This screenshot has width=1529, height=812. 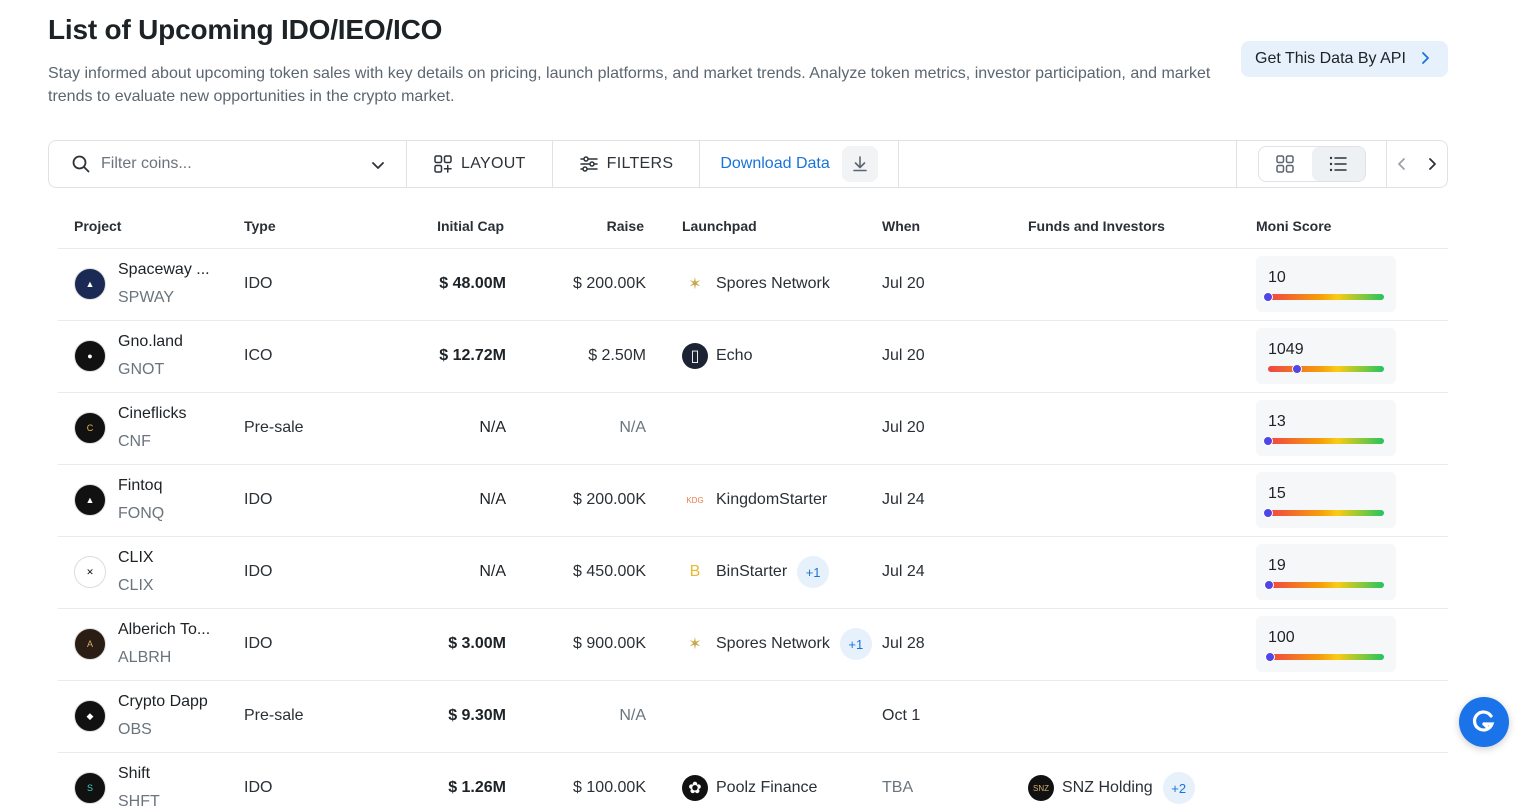 What do you see at coordinates (440, 500) in the screenshot?
I see `initial-cap-cell: N/A` at bounding box center [440, 500].